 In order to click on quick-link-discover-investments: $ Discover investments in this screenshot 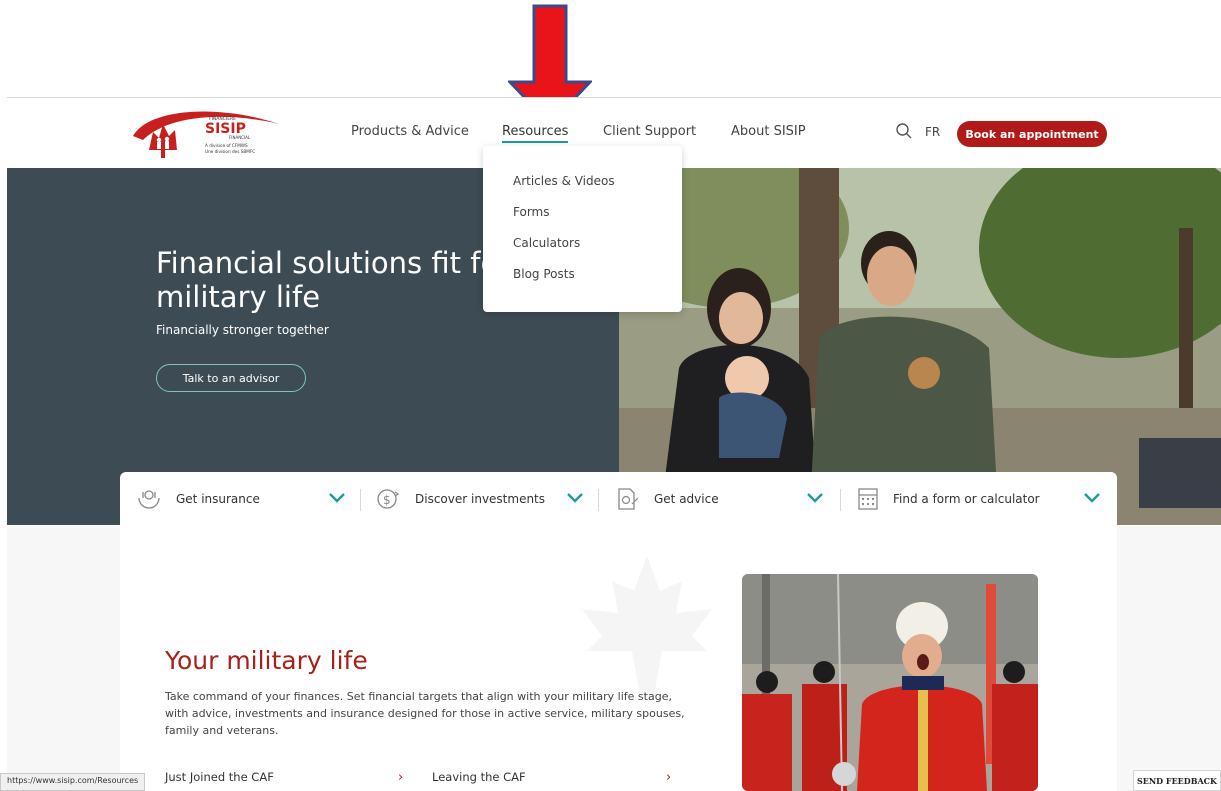, I will do `click(481, 499)`.